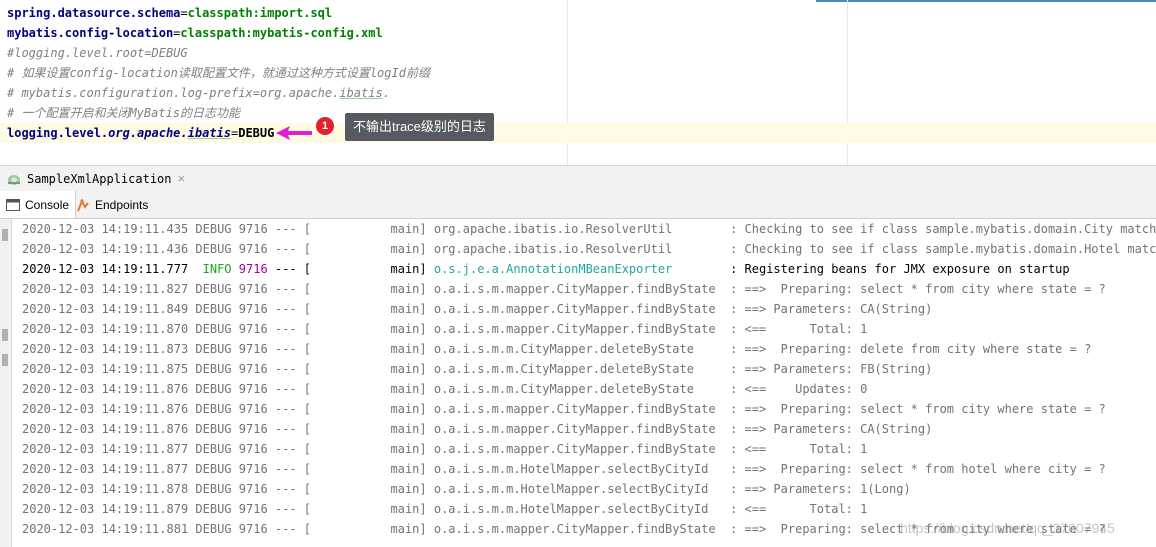  What do you see at coordinates (13, 204) in the screenshot?
I see `console-icon` at bounding box center [13, 204].